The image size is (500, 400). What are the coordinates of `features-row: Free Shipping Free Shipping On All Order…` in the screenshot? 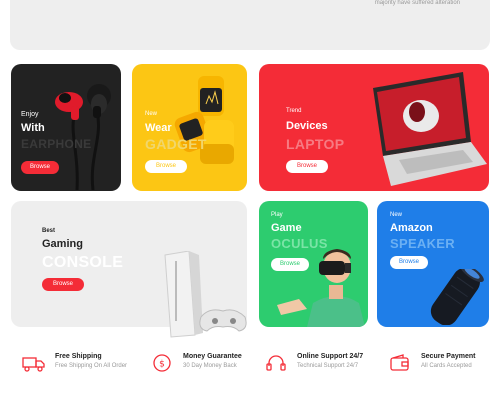 It's located at (250, 365).